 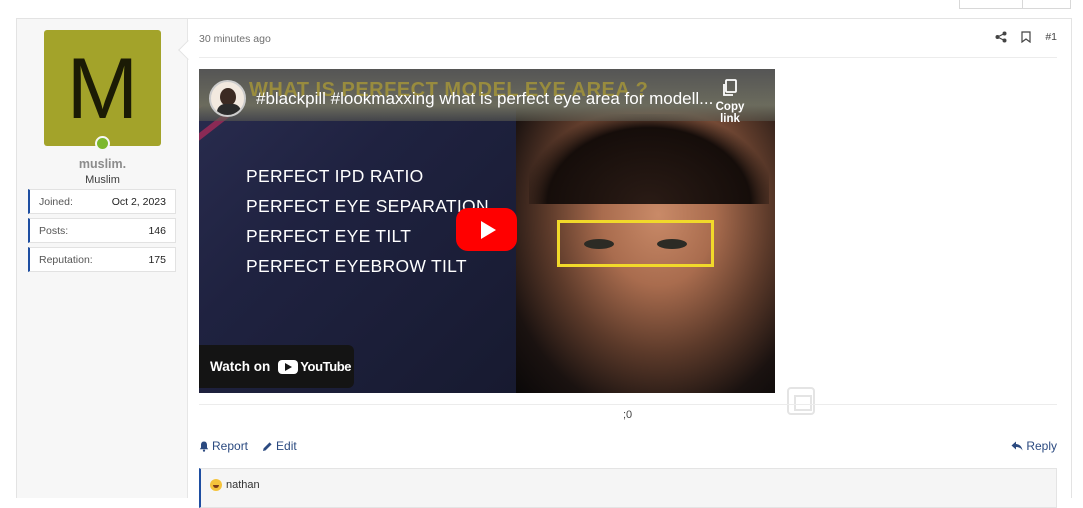 What do you see at coordinates (1017, 446) in the screenshot?
I see `reply-icon` at bounding box center [1017, 446].